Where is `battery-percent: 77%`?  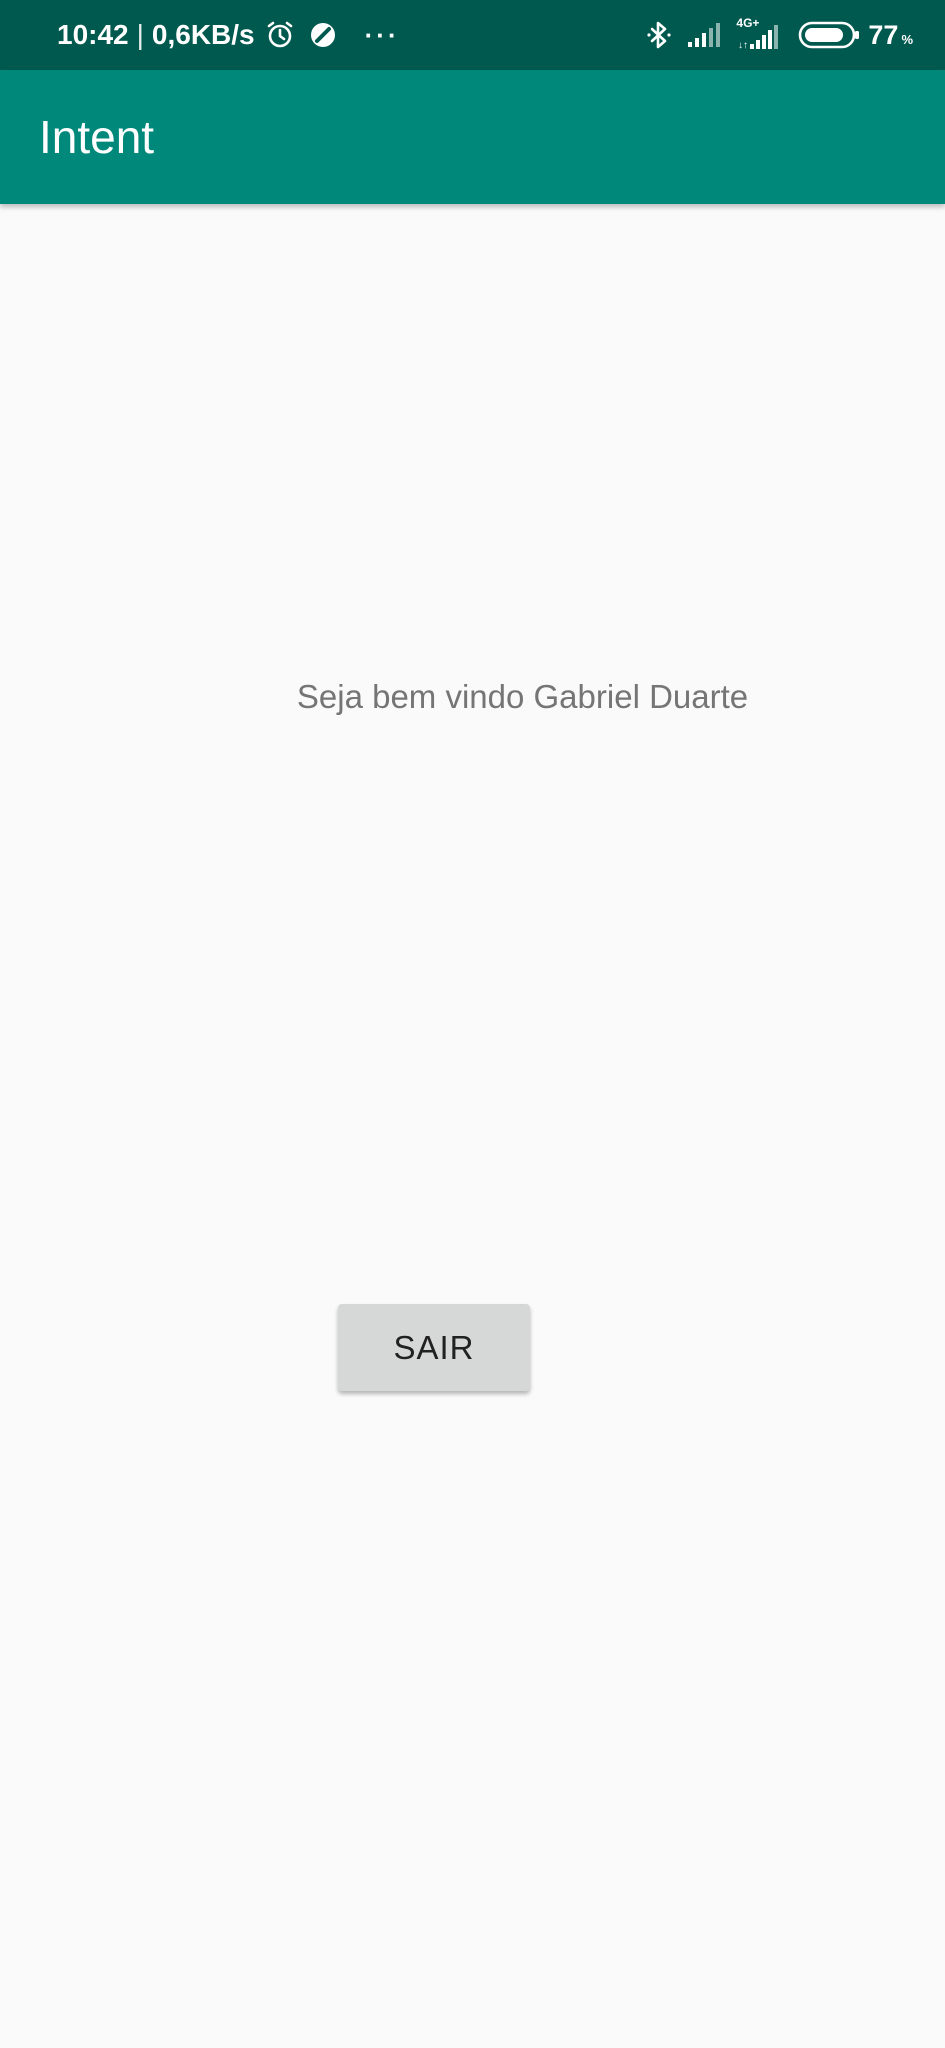 battery-percent: 77% is located at coordinates (890, 35).